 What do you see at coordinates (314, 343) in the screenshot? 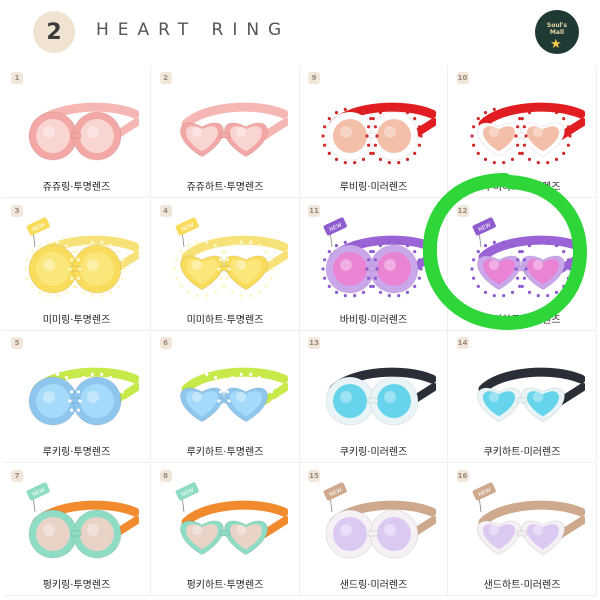
I see `product-number-badge: 13` at bounding box center [314, 343].